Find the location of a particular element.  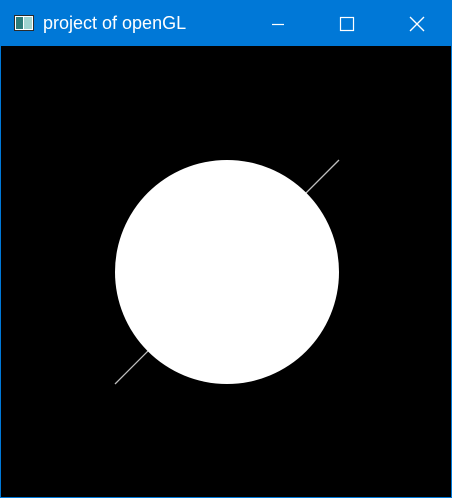

minimize-button is located at coordinates (278, 23).